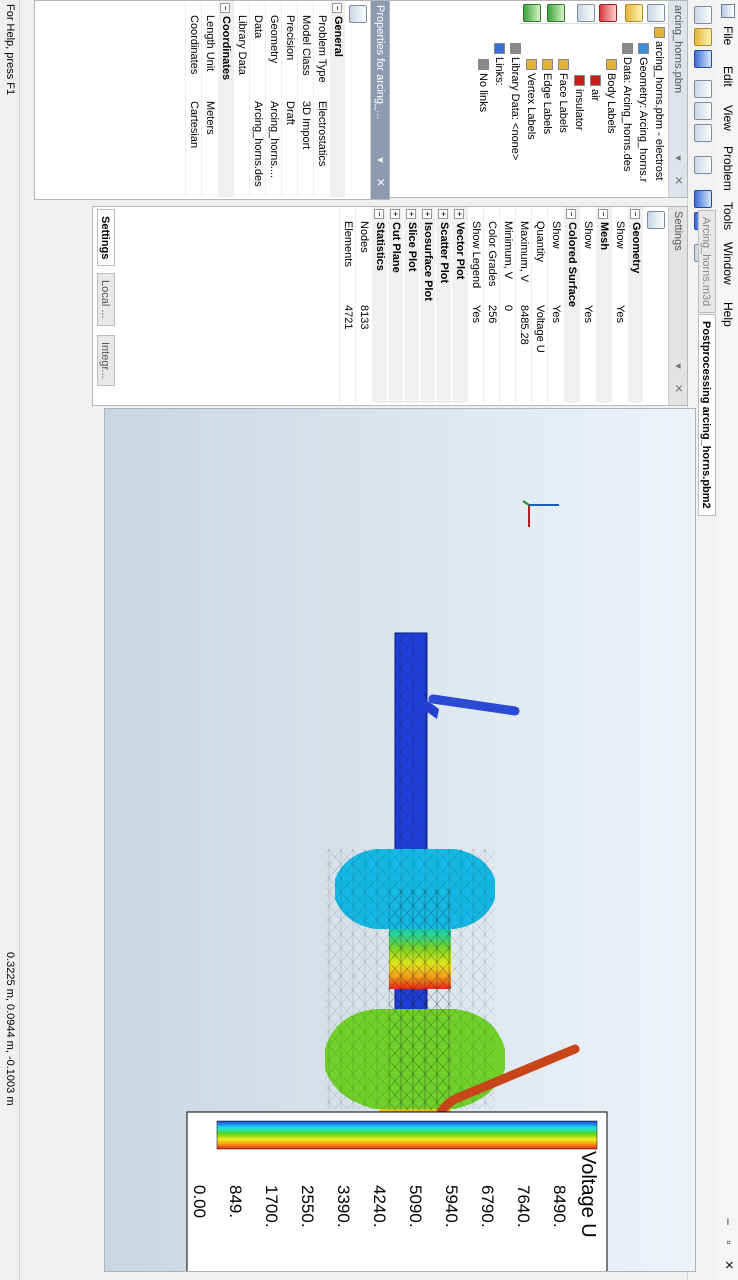 This screenshot has width=738, height=1280. I want to click on property-row: Nodes 8133, so click(363, 305).